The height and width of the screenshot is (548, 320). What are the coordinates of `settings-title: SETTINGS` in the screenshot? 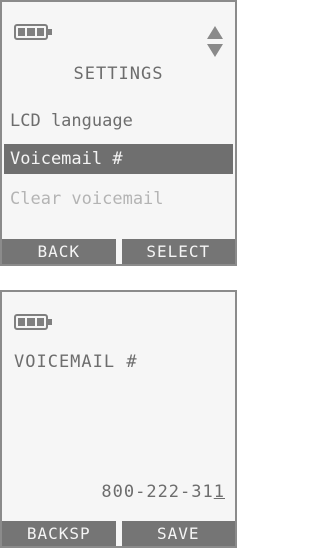 It's located at (118, 74).